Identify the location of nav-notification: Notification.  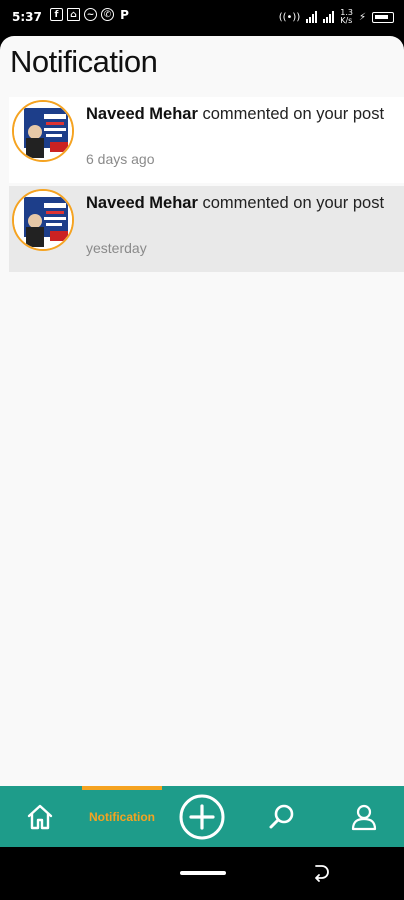
(122, 816).